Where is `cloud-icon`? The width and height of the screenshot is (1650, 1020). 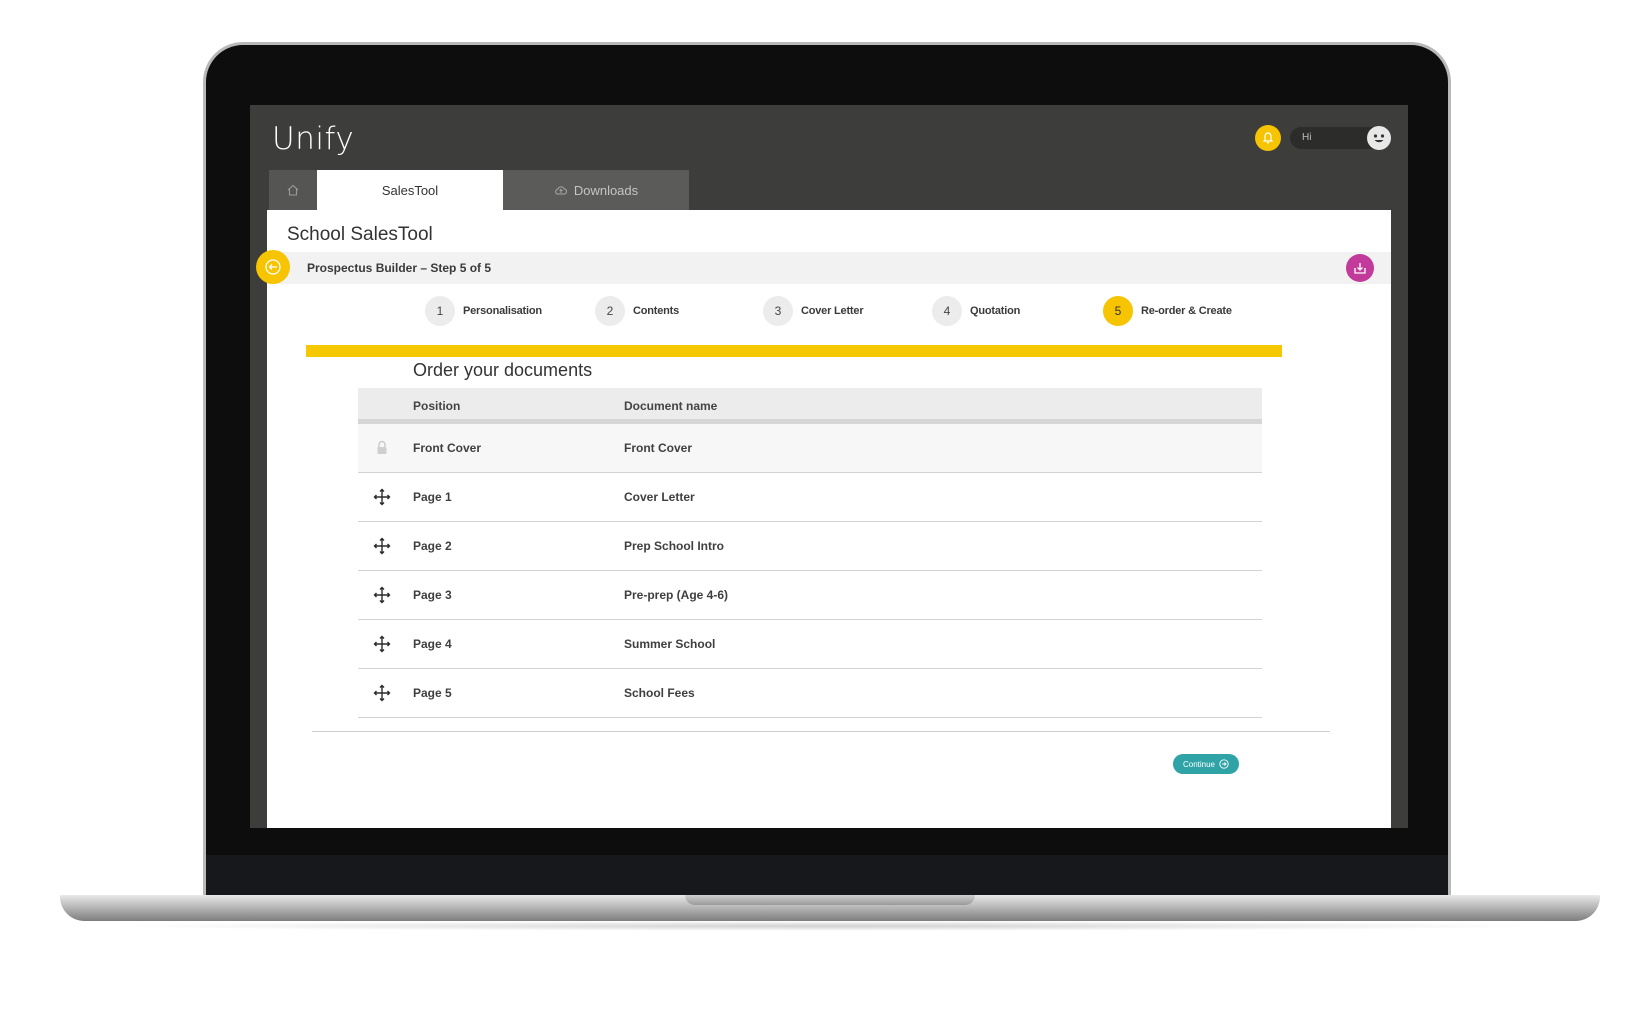
cloud-icon is located at coordinates (561, 190).